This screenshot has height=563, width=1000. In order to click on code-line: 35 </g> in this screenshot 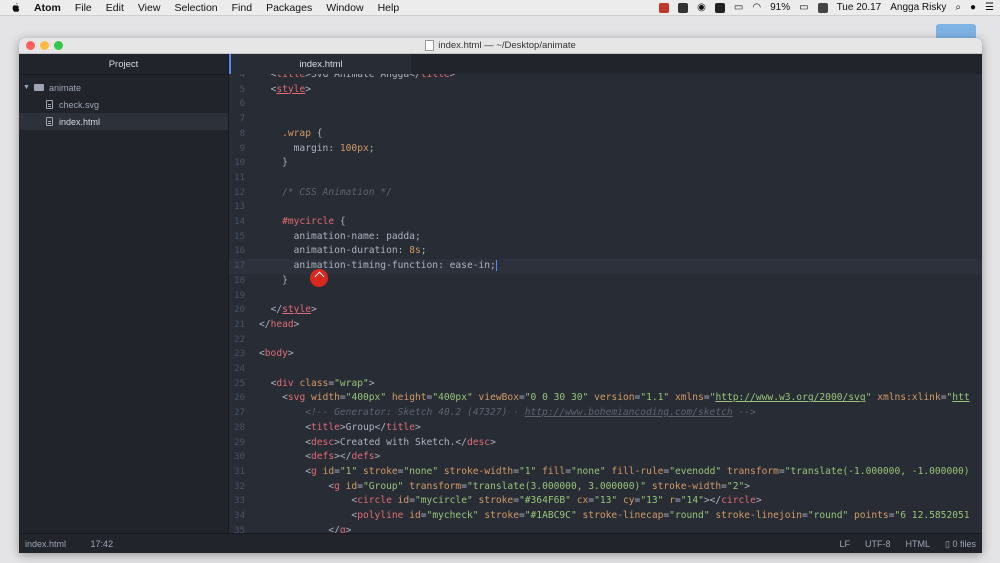, I will do `click(605, 528)`.